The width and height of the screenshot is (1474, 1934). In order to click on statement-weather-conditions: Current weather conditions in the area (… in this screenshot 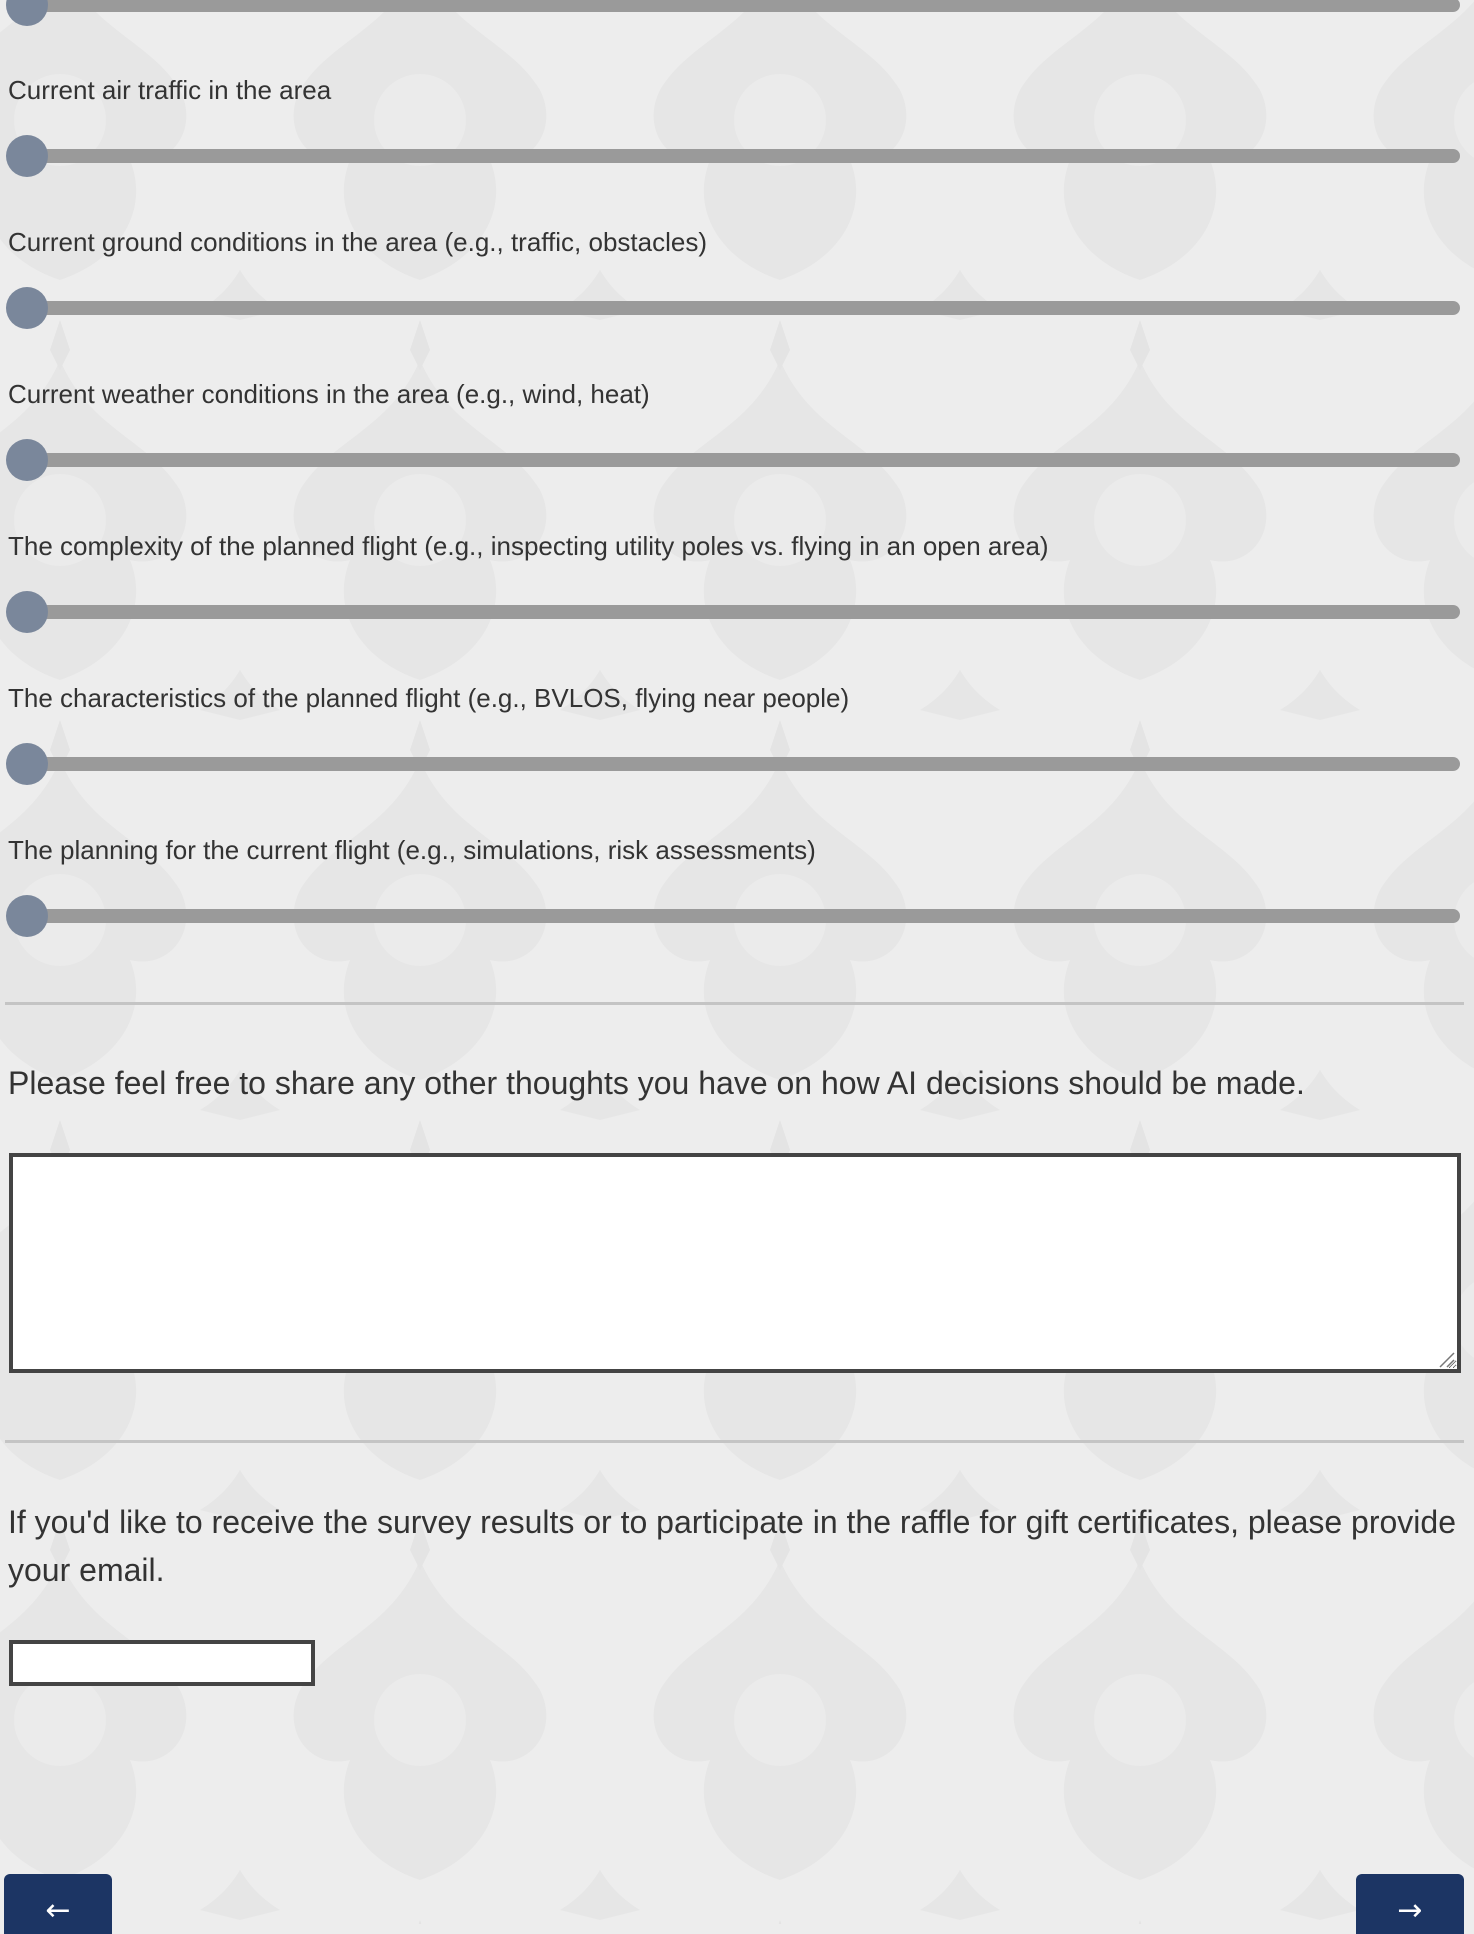, I will do `click(329, 394)`.